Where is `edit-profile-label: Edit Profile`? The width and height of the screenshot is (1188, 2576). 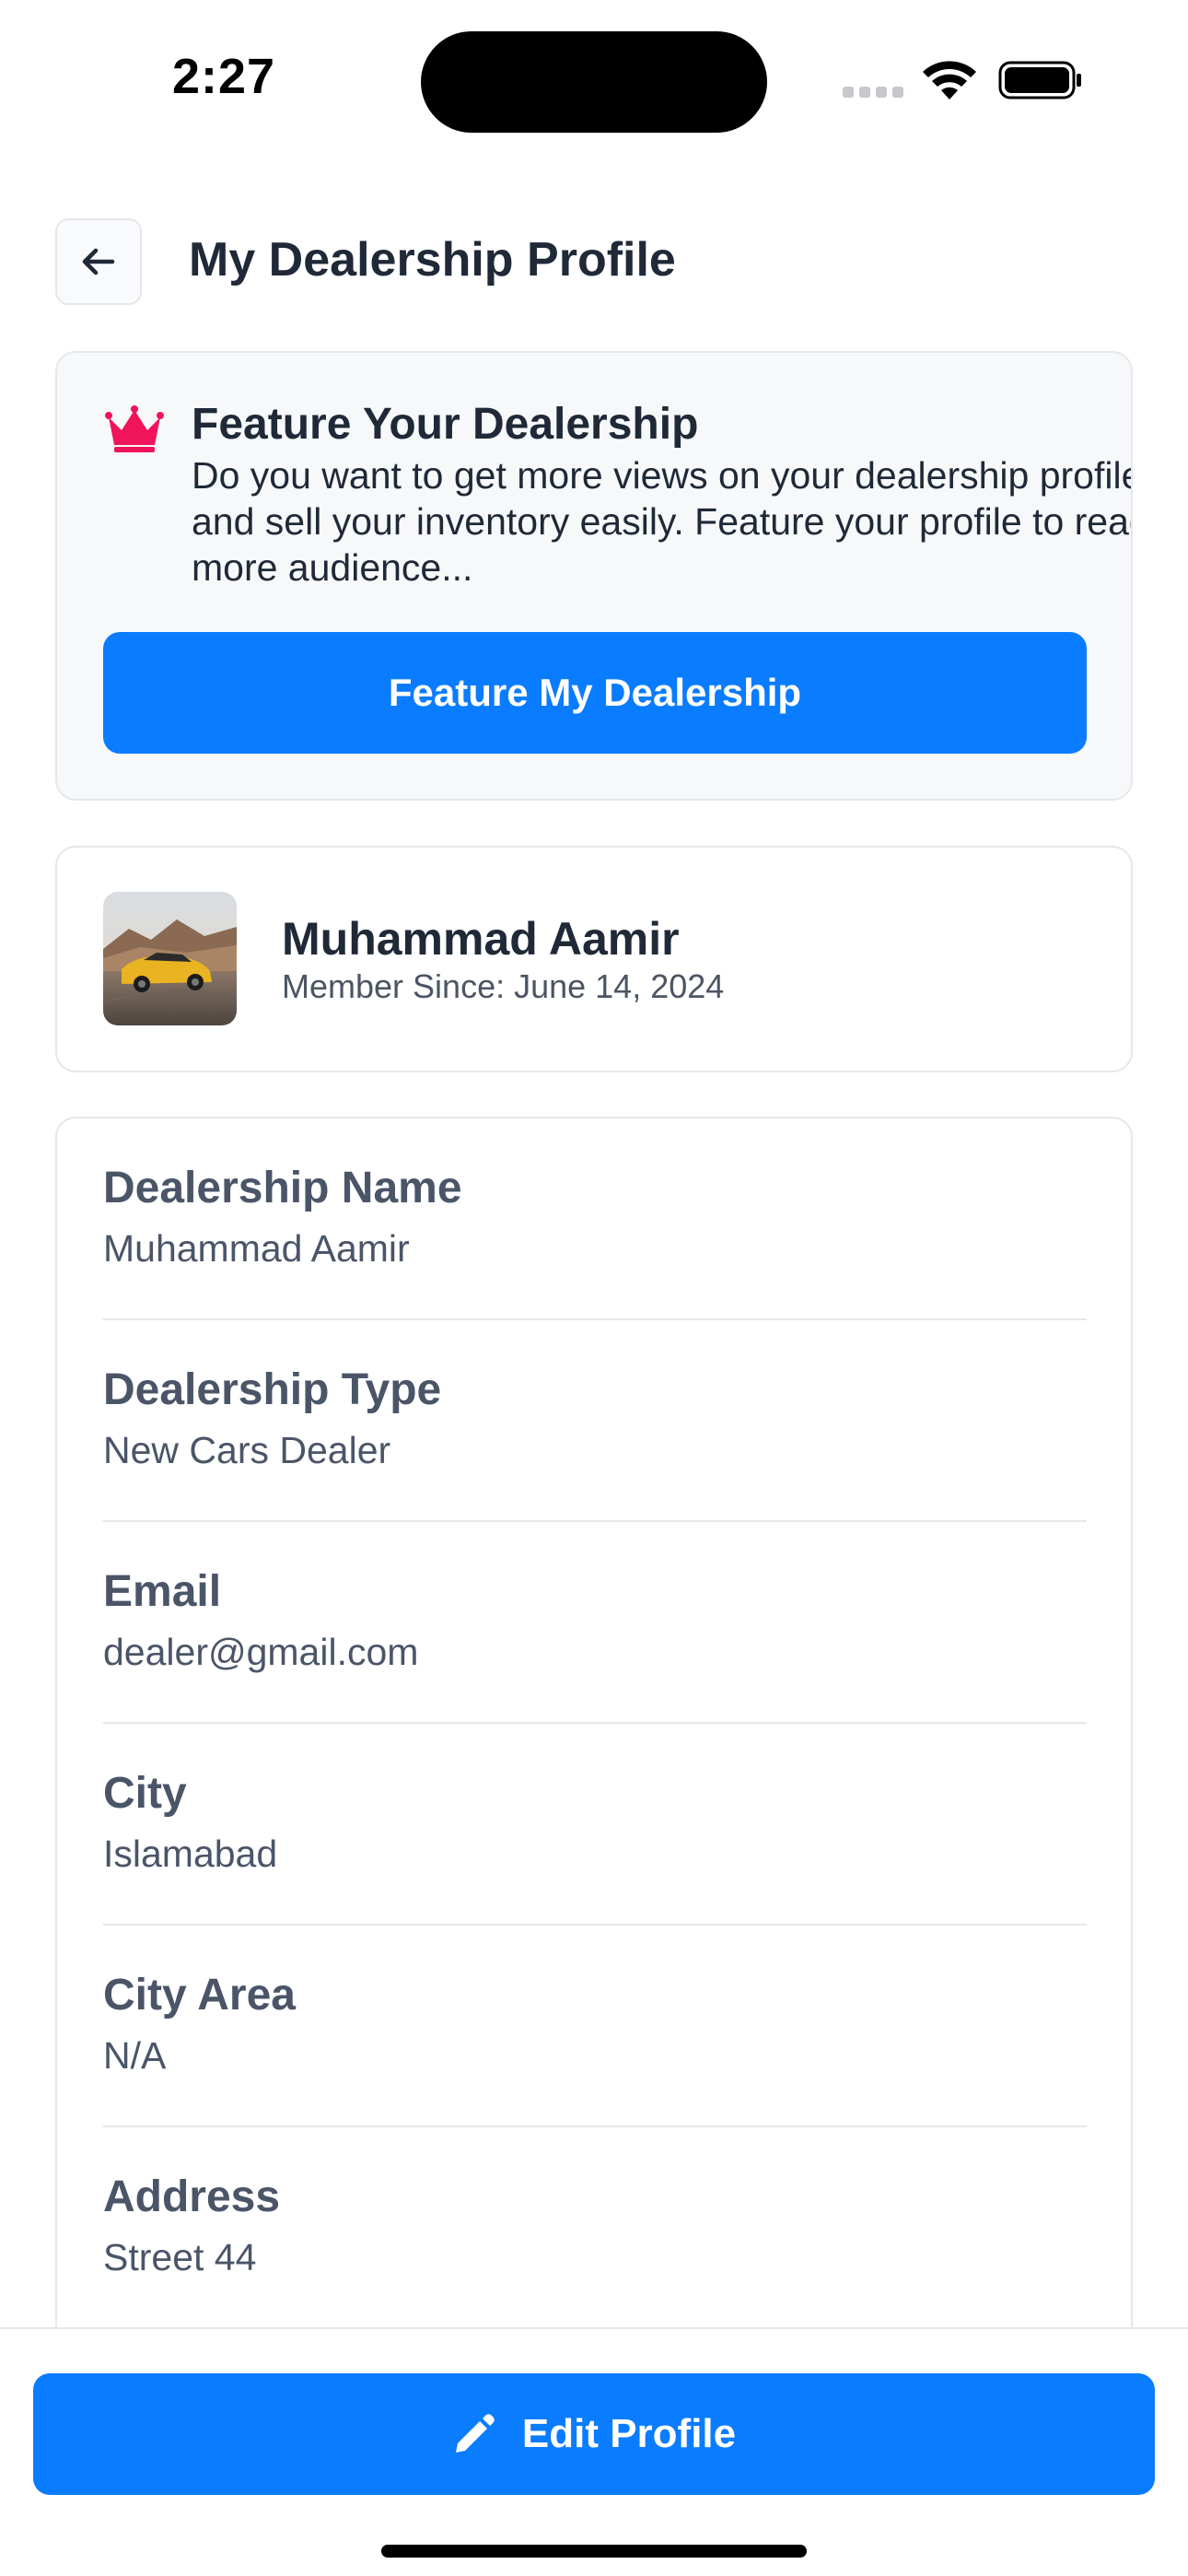 edit-profile-label: Edit Profile is located at coordinates (629, 2433).